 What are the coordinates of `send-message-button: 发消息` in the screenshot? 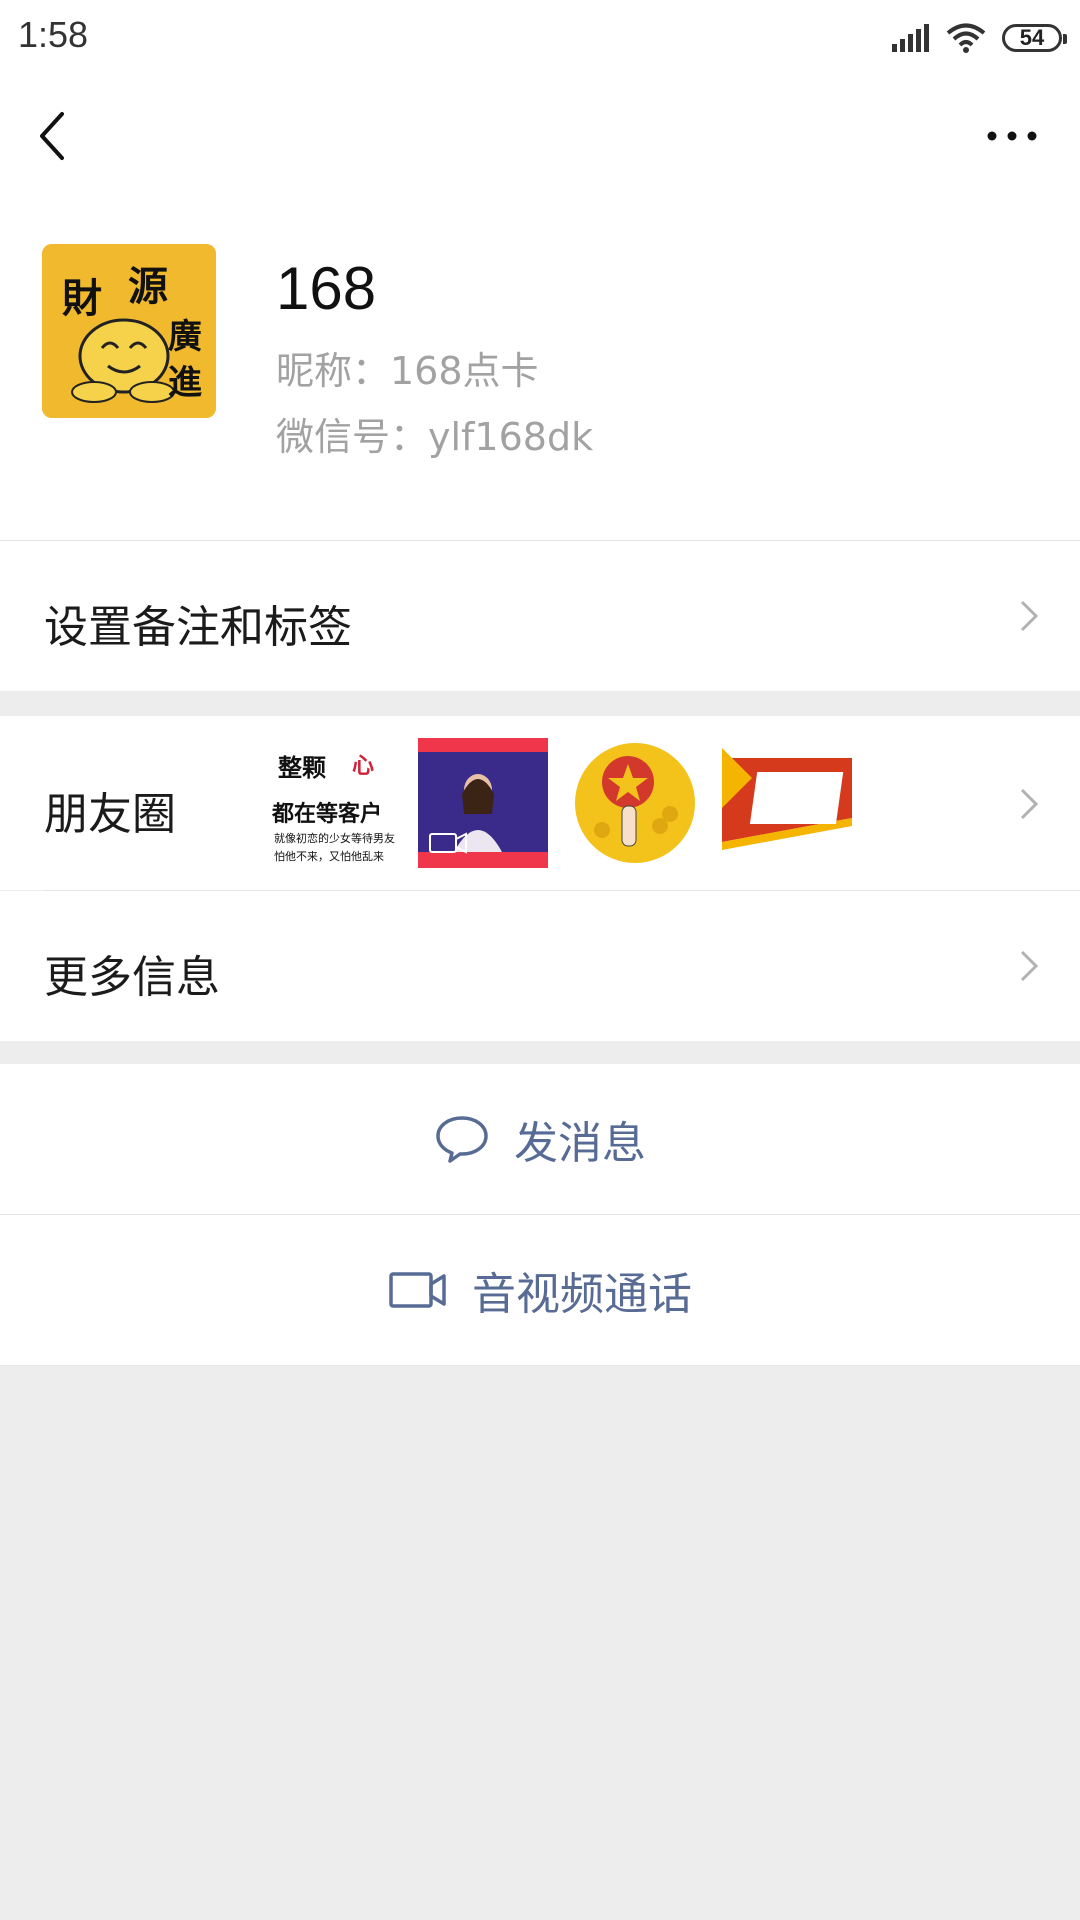 It's located at (540, 1139).